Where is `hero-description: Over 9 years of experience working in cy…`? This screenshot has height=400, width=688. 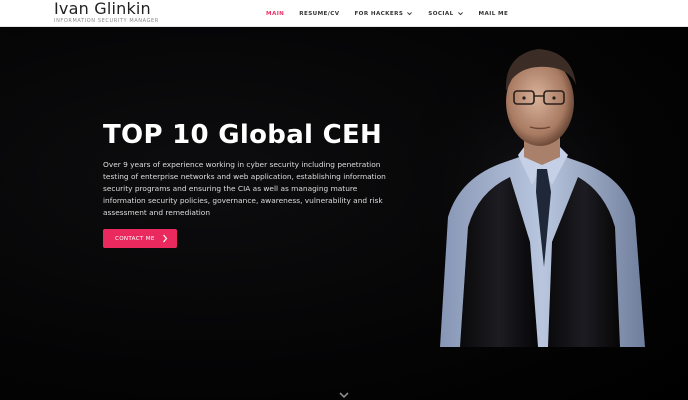
hero-description: Over 9 years of experience working in cy… is located at coordinates (244, 188).